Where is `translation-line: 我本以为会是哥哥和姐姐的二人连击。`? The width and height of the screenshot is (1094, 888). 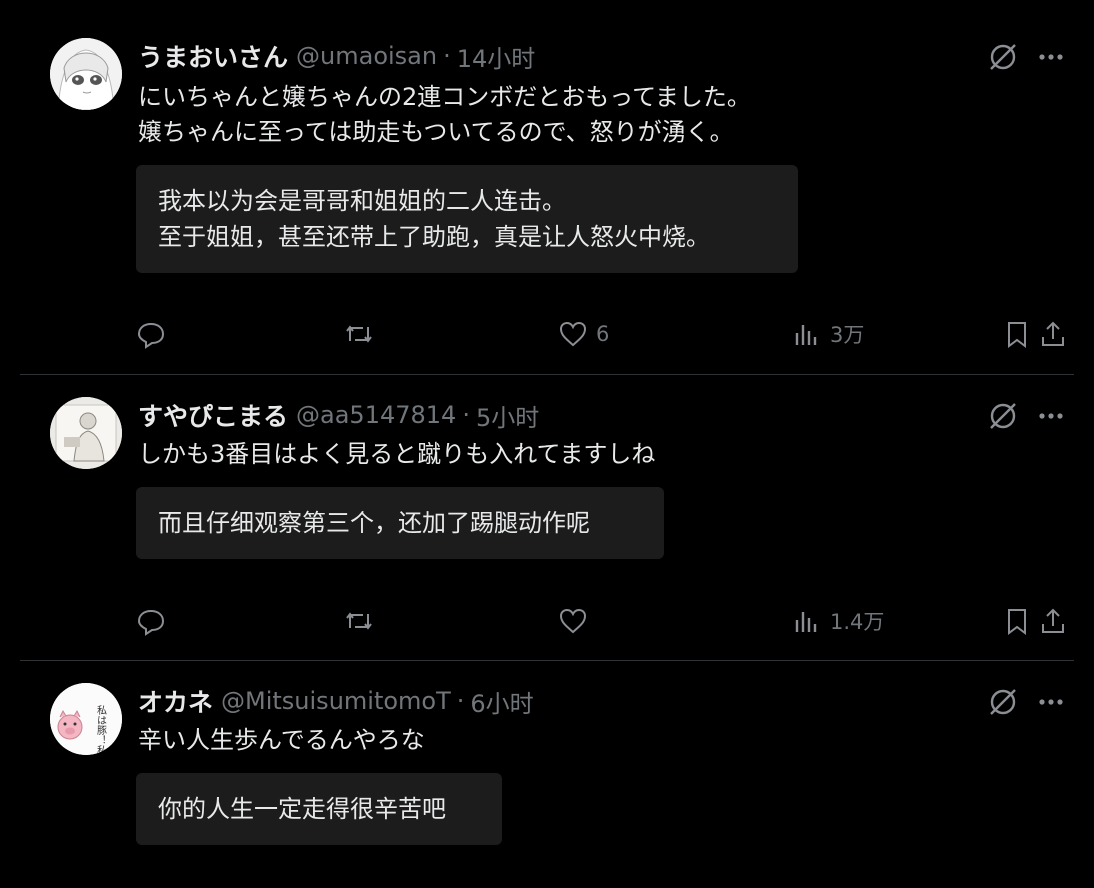 translation-line: 我本以为会是哥哥和姐姐的二人连击。 is located at coordinates (362, 201).